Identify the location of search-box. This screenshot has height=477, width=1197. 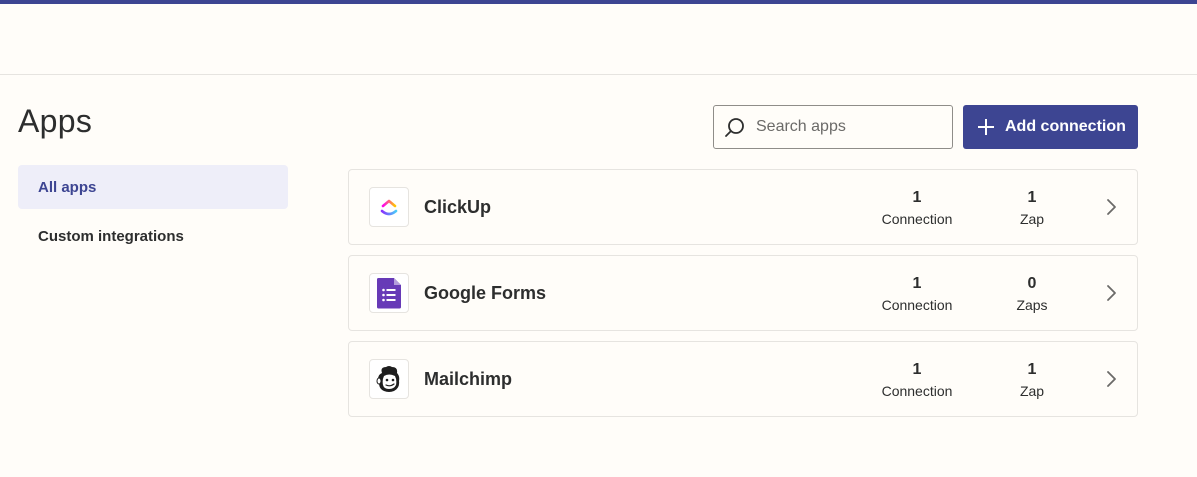
(833, 127).